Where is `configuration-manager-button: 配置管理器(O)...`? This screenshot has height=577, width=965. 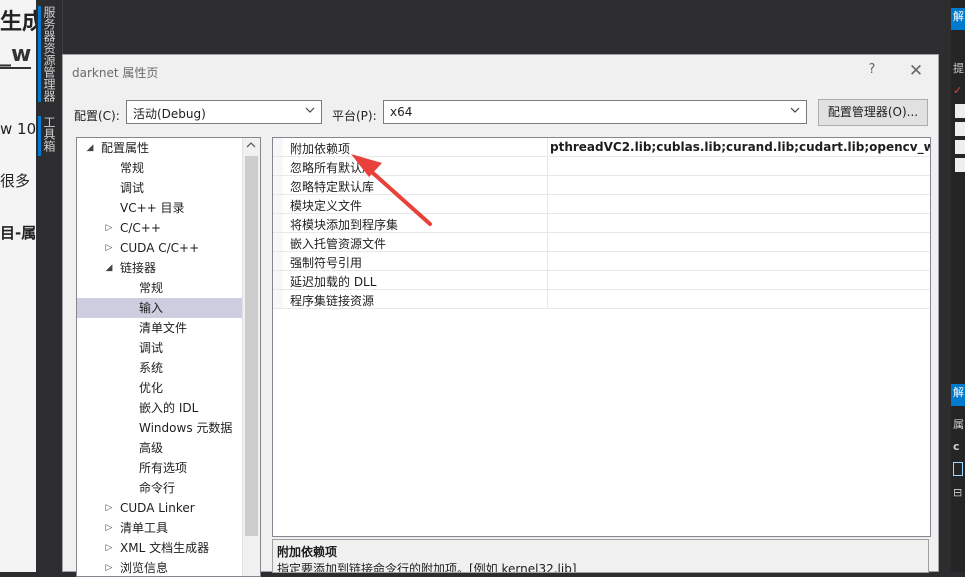
configuration-manager-button: 配置管理器(O)... is located at coordinates (873, 112).